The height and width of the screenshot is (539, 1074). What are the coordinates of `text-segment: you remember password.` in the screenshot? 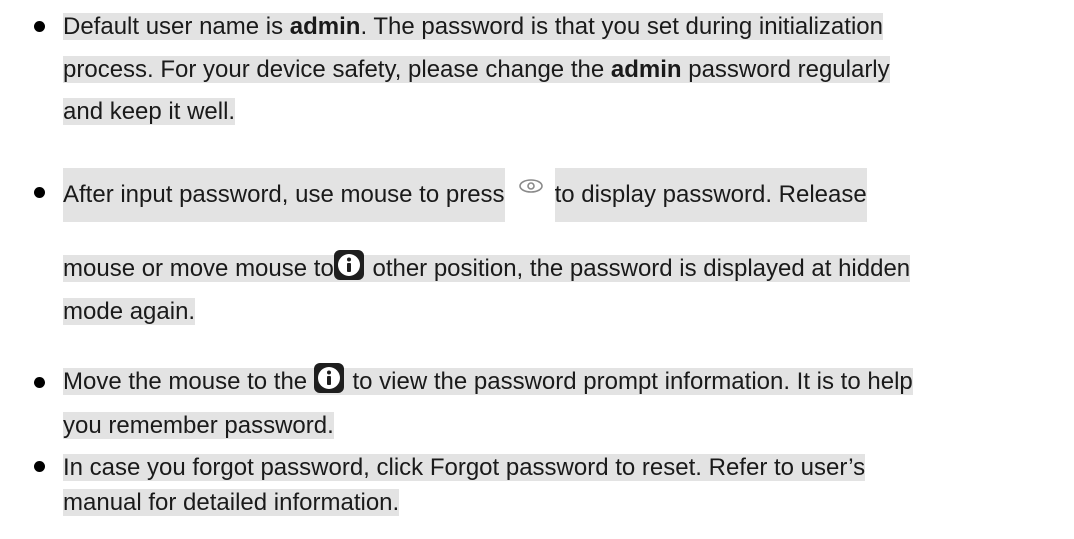 It's located at (198, 425).